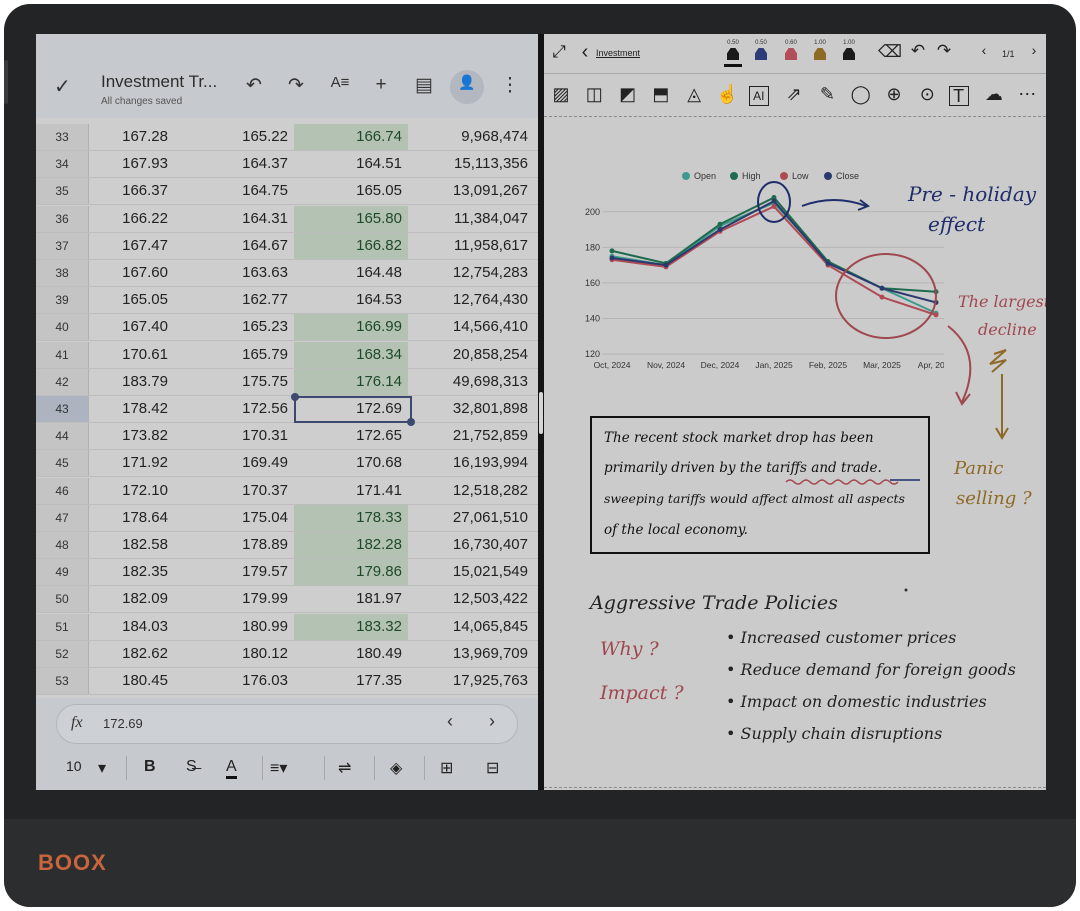 This screenshot has height=911, width=1080. What do you see at coordinates (62, 436) in the screenshot?
I see `row-number: 44` at bounding box center [62, 436].